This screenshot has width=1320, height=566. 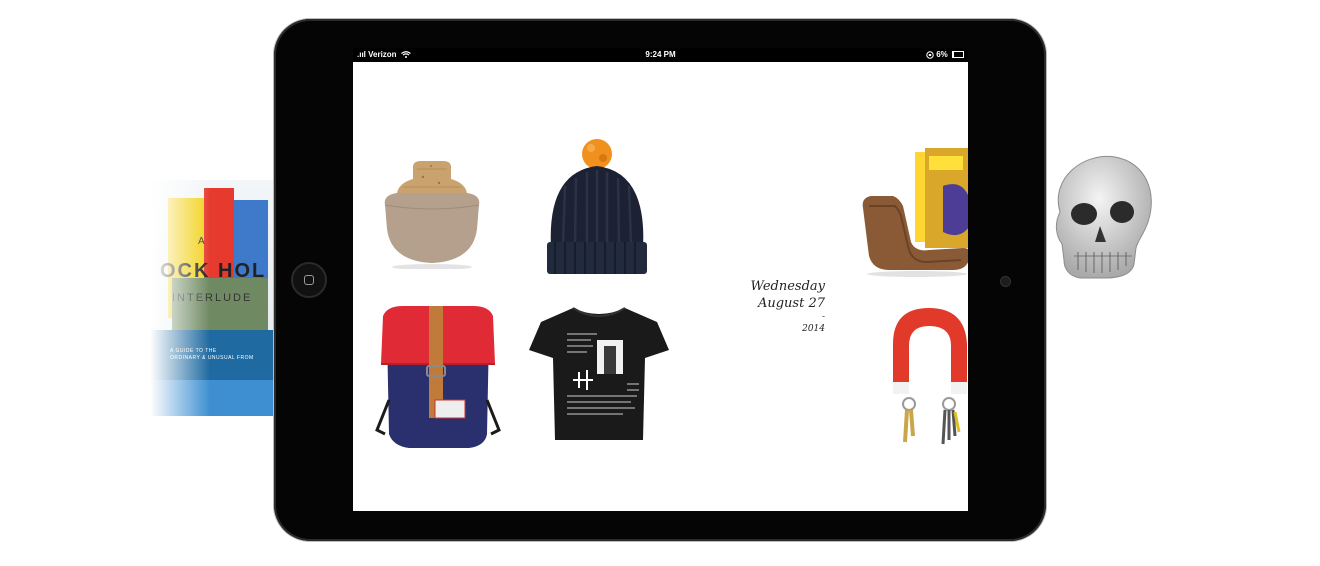 I want to click on status-bar: .ııl Verizon 9:24 PM 6%, so click(x=660, y=55).